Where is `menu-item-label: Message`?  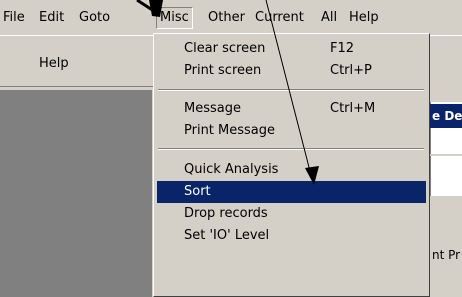 menu-item-label: Message is located at coordinates (212, 108).